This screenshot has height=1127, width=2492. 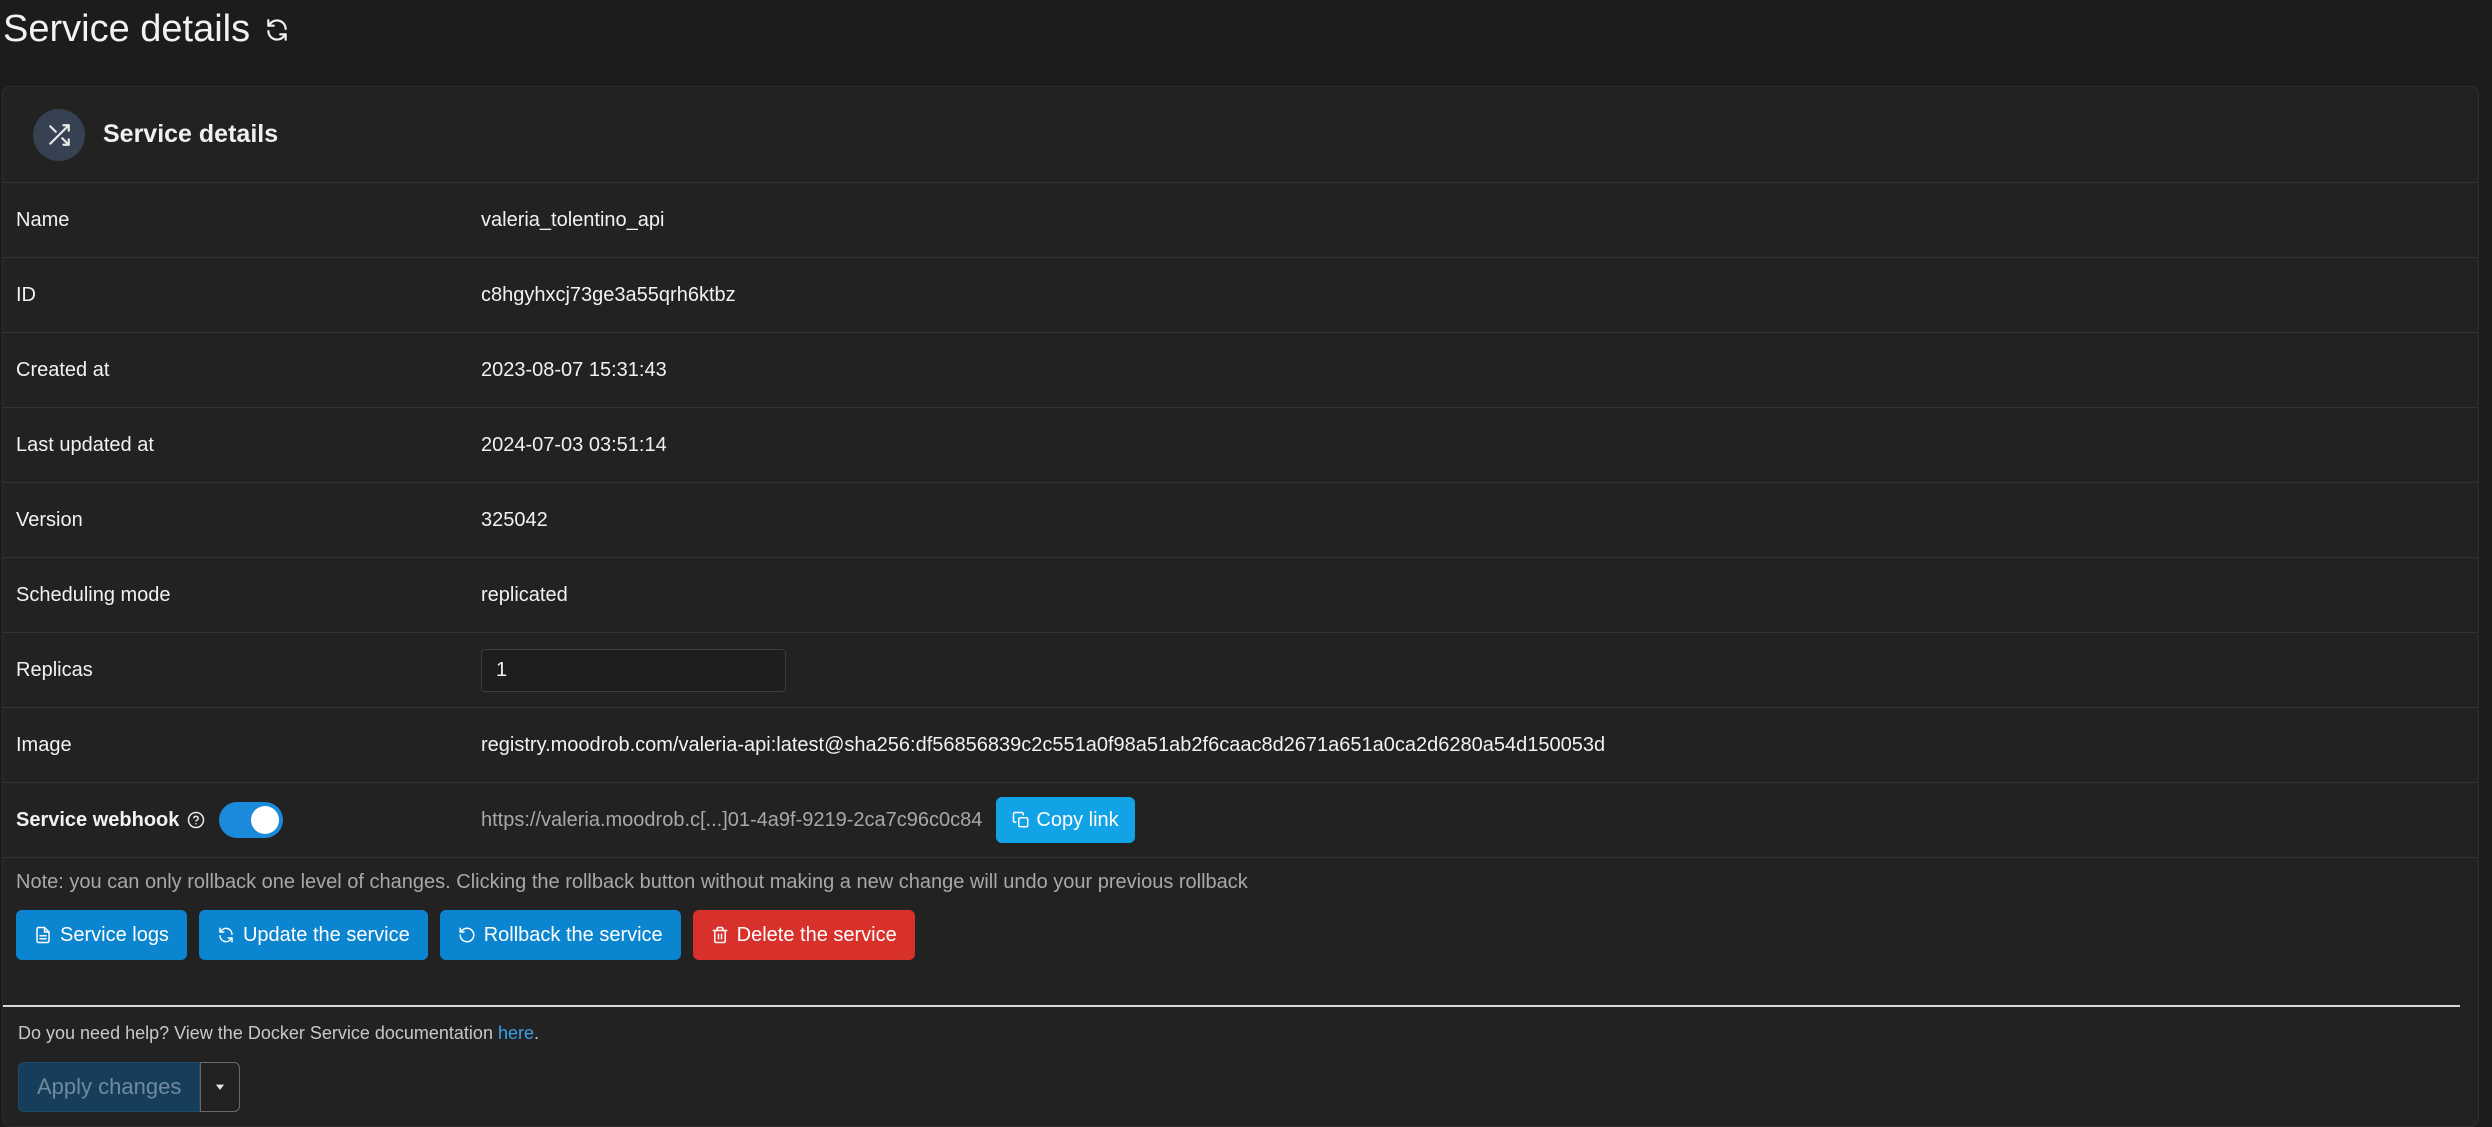 What do you see at coordinates (1021, 819) in the screenshot?
I see `copy-icon` at bounding box center [1021, 819].